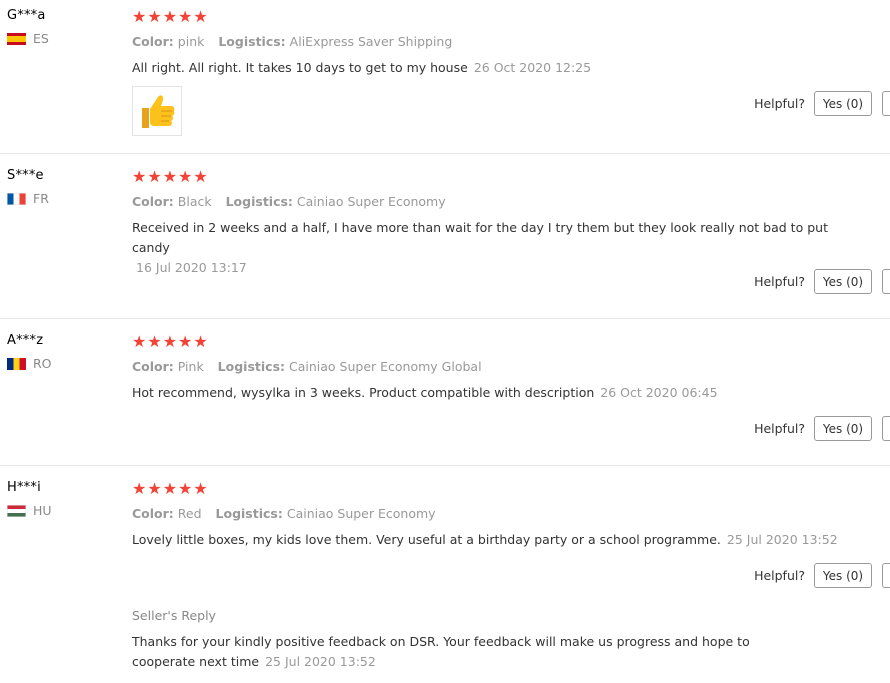 The image size is (890, 683). Describe the element at coordinates (194, 201) in the screenshot. I see `color-value: Black` at that location.